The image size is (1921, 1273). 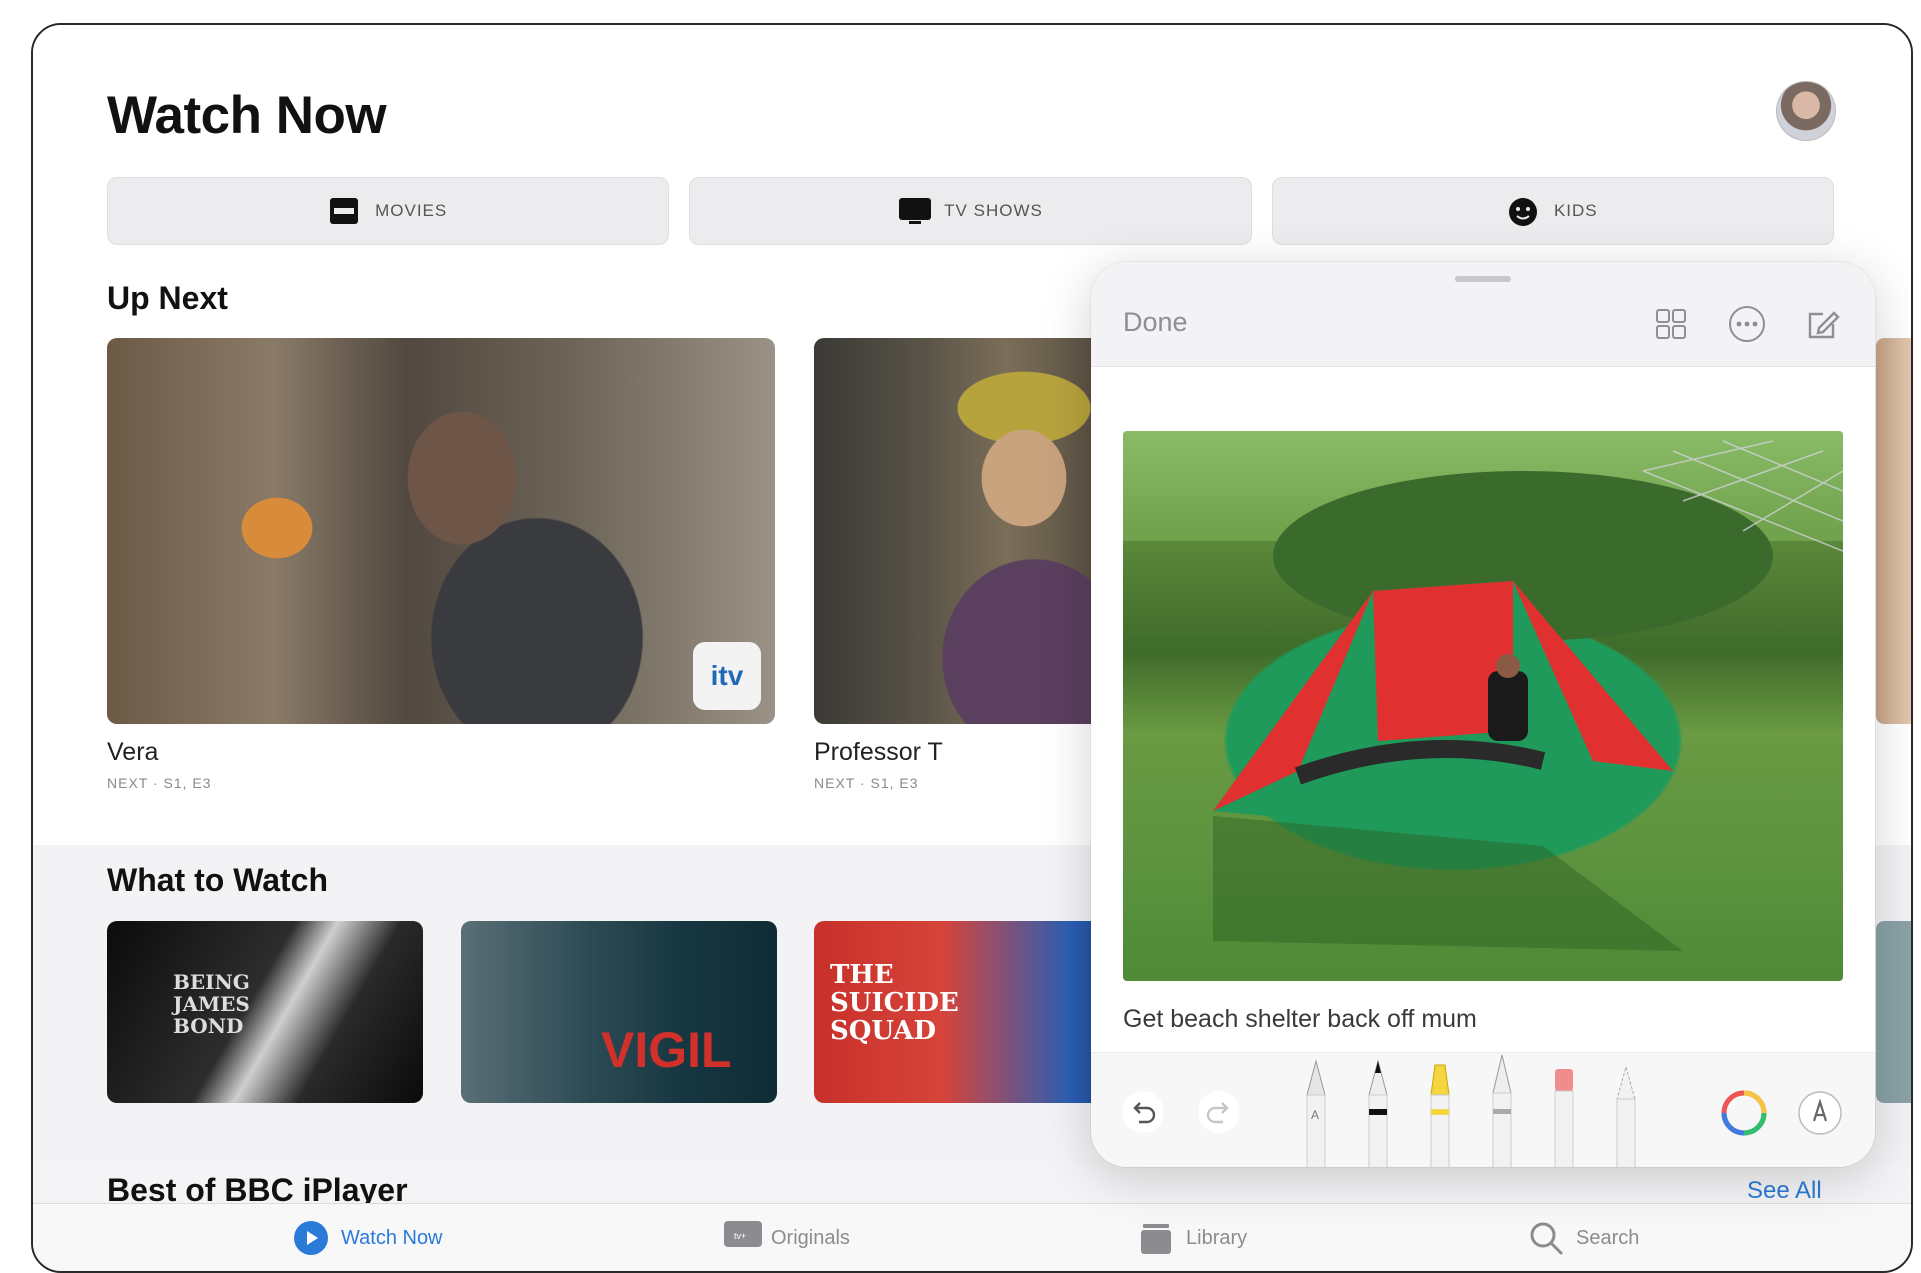 I want to click on eraser-icon, so click(x=1564, y=1115).